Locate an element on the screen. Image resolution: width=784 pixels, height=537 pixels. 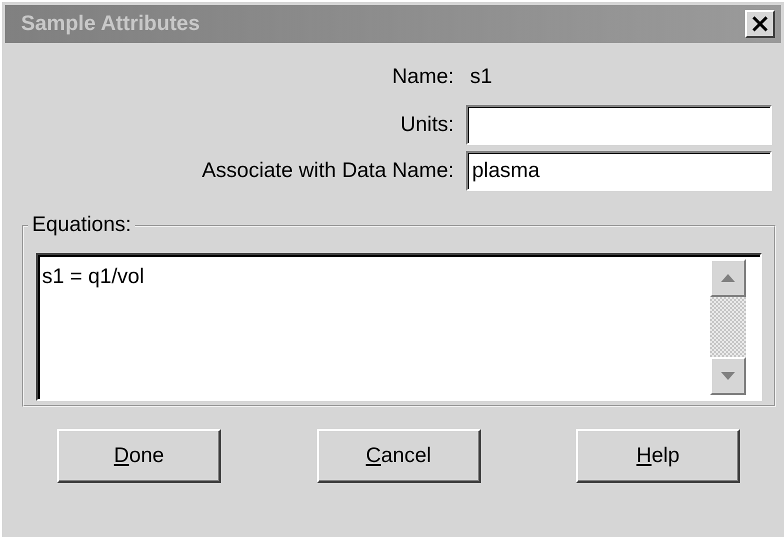
input-field: plasma is located at coordinates (619, 171).